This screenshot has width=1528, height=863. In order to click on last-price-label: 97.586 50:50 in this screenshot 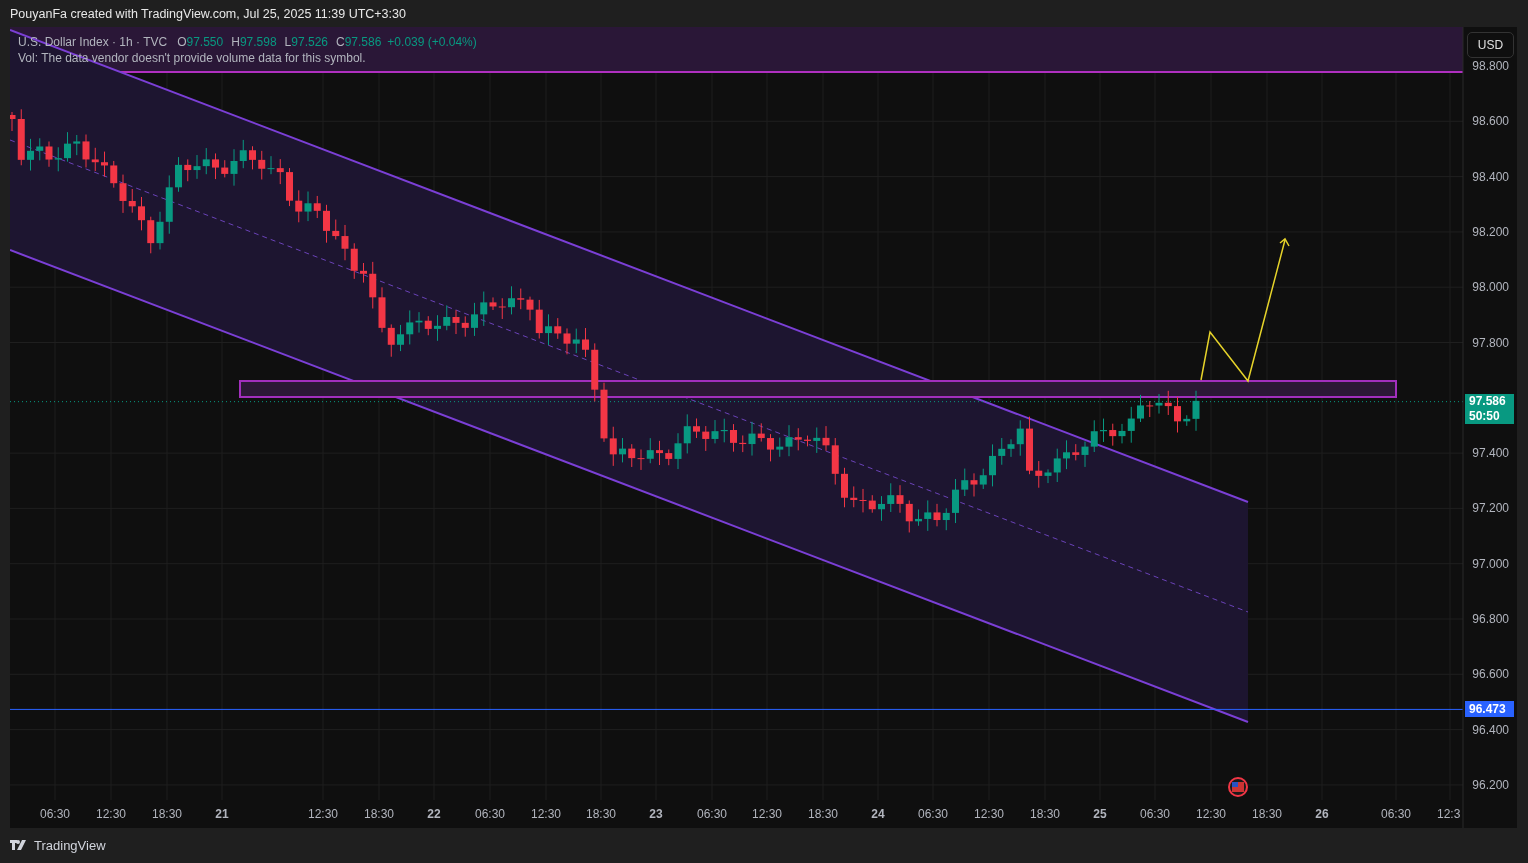, I will do `click(1489, 408)`.